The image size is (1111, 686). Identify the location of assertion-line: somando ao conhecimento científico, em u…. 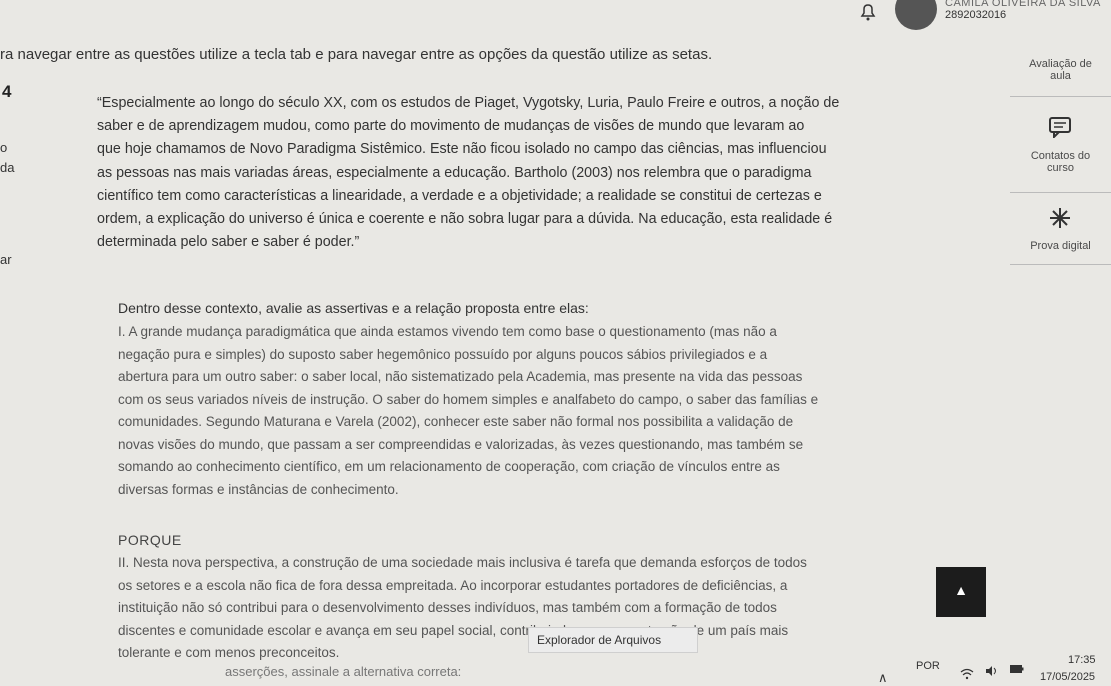
(449, 466).